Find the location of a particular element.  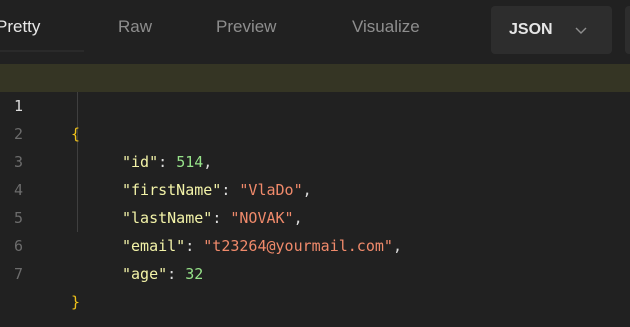

line-number: 7 is located at coordinates (19, 274).